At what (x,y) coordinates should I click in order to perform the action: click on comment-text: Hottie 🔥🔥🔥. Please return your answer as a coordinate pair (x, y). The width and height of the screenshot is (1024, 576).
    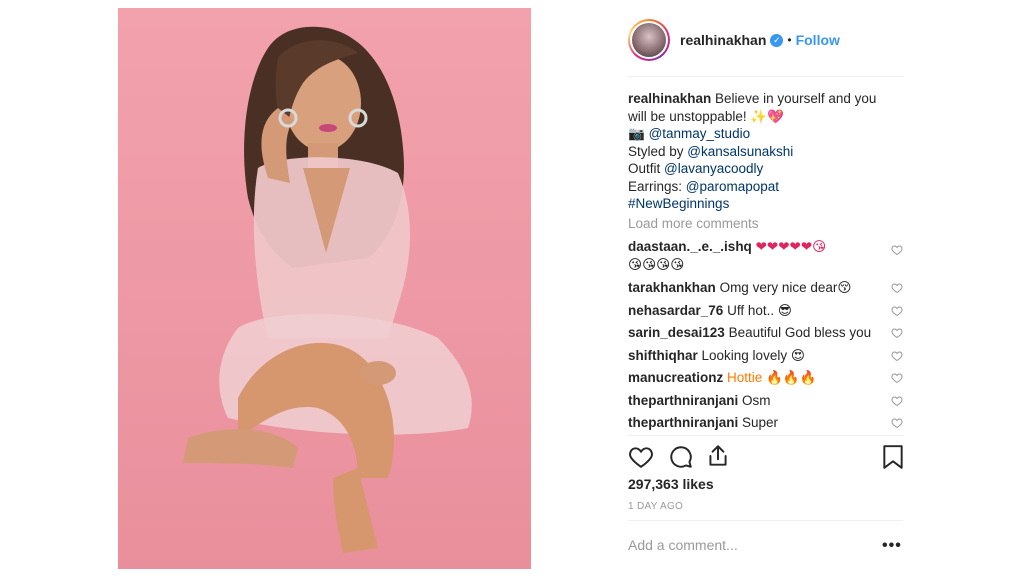
    Looking at the image, I should click on (772, 377).